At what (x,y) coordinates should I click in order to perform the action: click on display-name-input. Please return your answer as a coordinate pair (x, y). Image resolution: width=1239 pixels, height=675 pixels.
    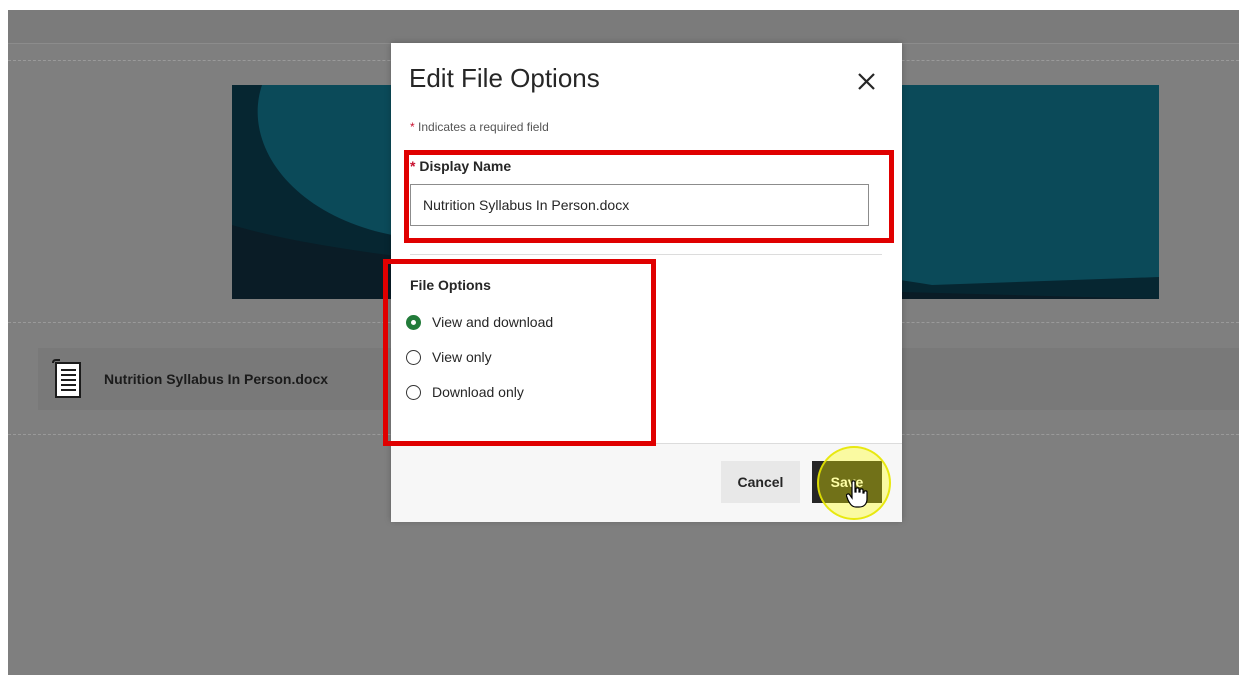
    Looking at the image, I should click on (639, 205).